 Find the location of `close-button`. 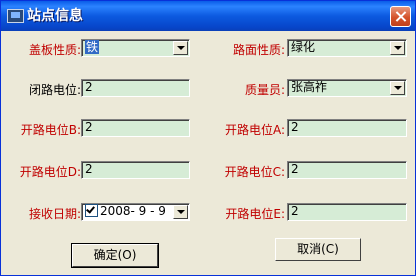

close-button is located at coordinates (400, 16).